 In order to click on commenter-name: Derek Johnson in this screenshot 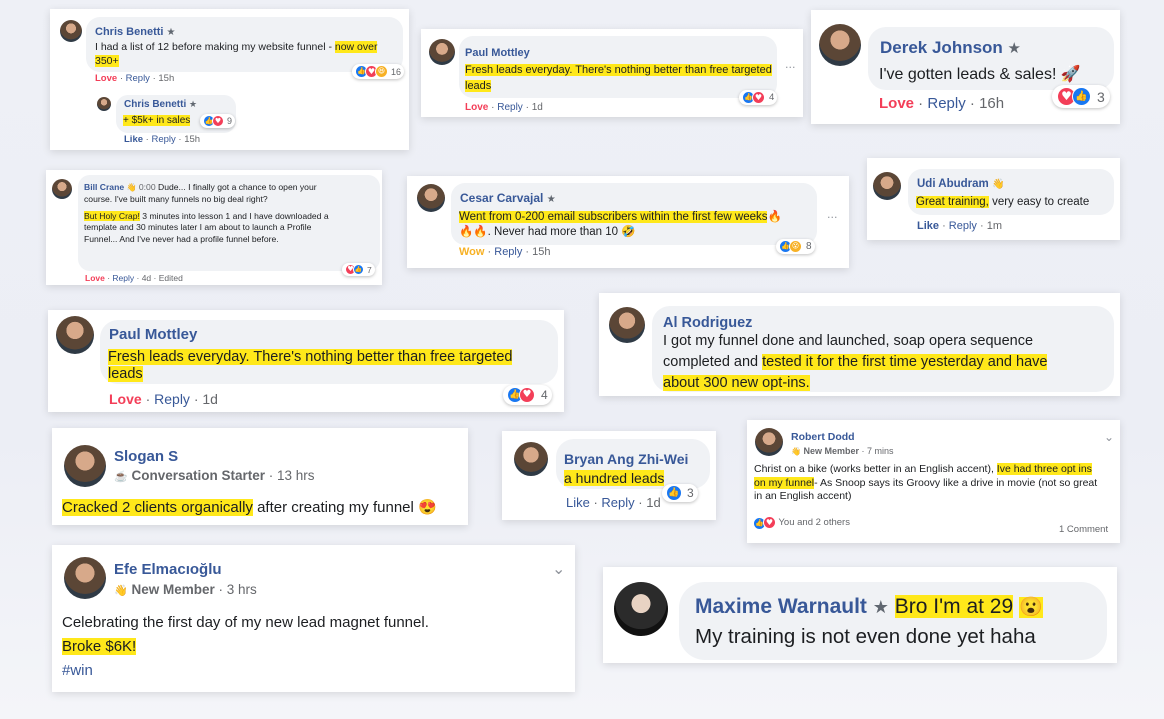, I will do `click(941, 47)`.